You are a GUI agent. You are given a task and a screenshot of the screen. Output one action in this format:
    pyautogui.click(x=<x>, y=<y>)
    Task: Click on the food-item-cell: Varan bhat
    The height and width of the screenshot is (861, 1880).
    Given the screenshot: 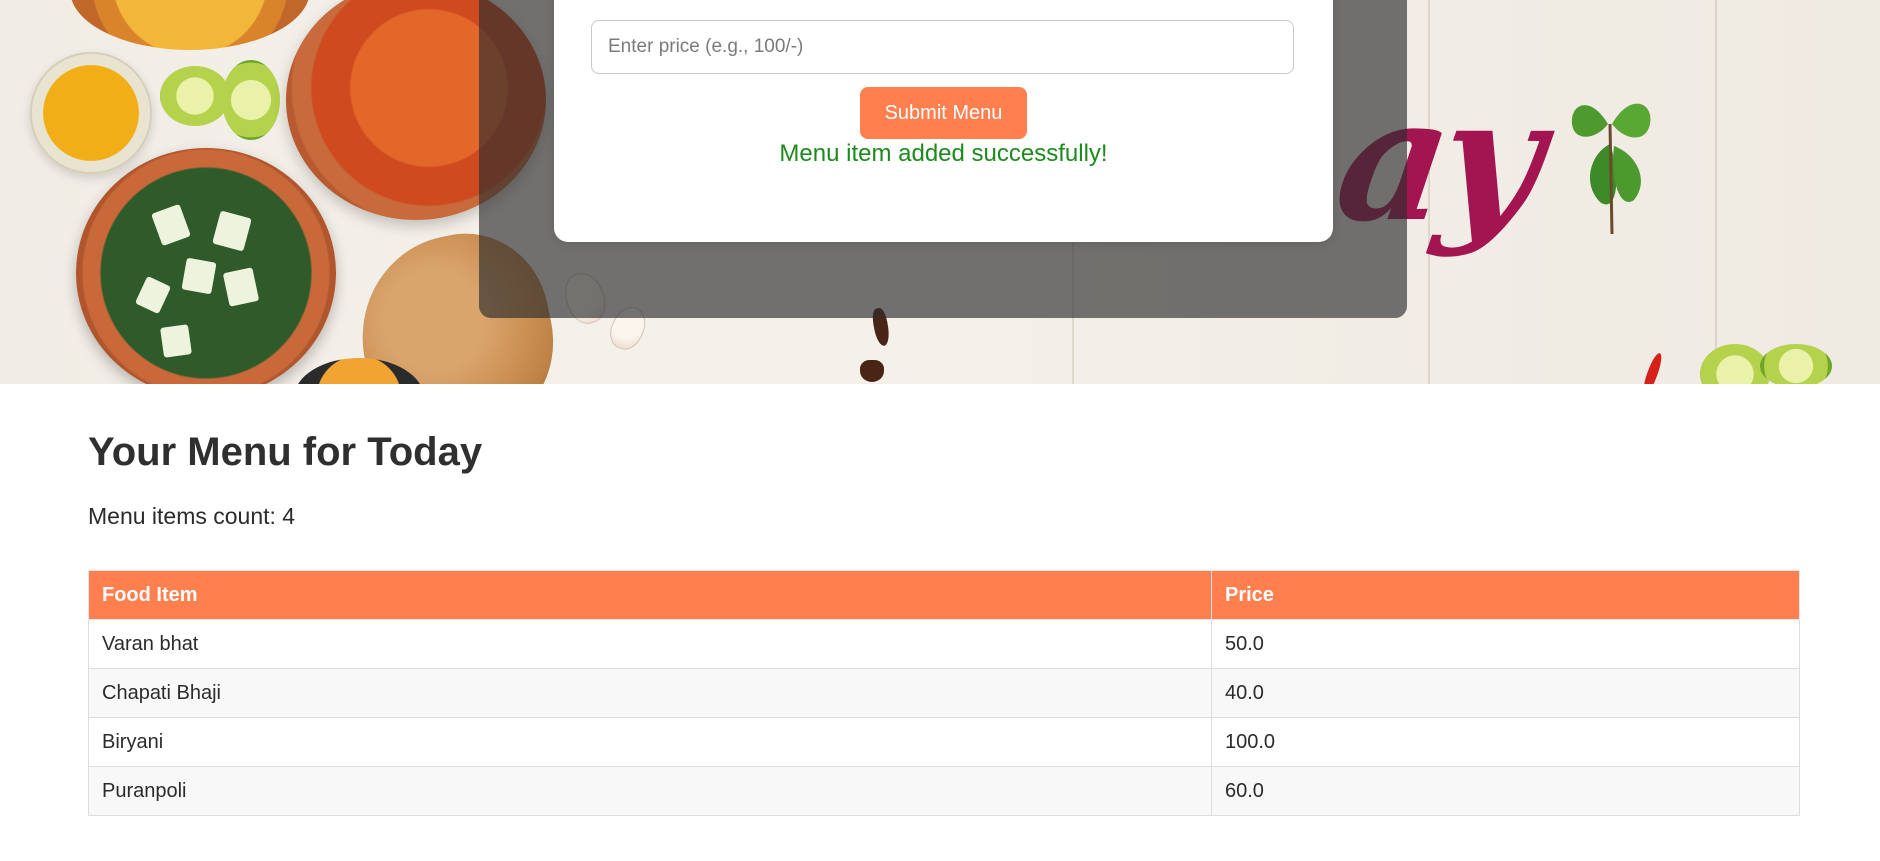 What is the action you would take?
    pyautogui.click(x=650, y=644)
    